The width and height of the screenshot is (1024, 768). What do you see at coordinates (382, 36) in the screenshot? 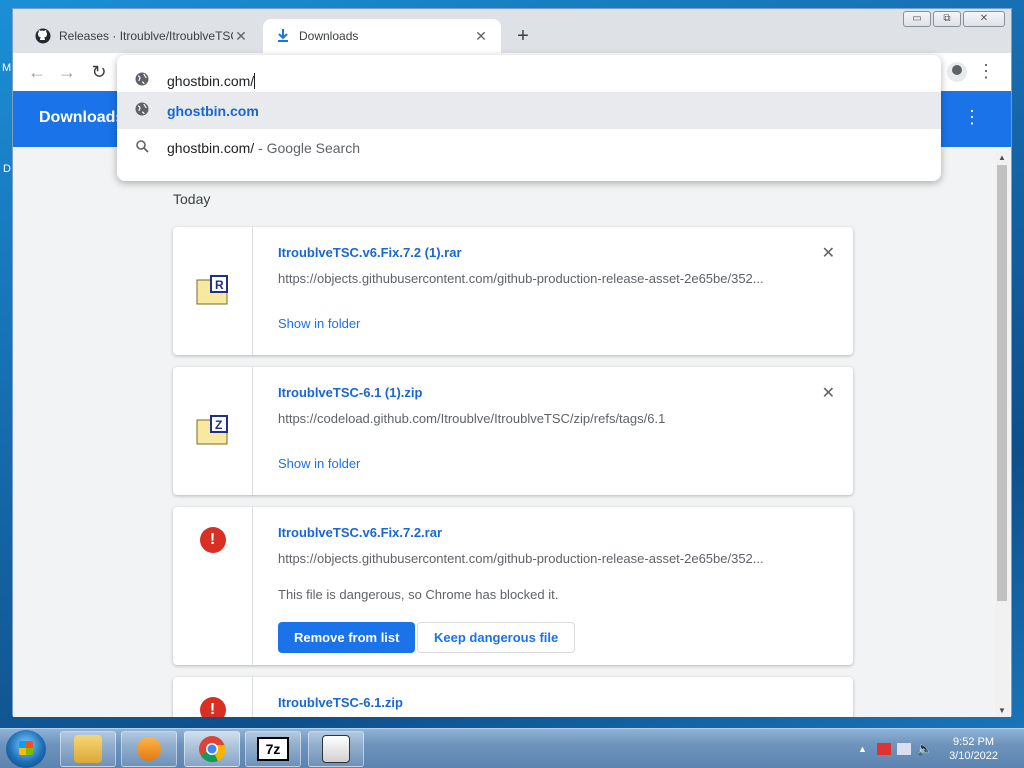
I see `tab-downloads: Downloads ✕` at bounding box center [382, 36].